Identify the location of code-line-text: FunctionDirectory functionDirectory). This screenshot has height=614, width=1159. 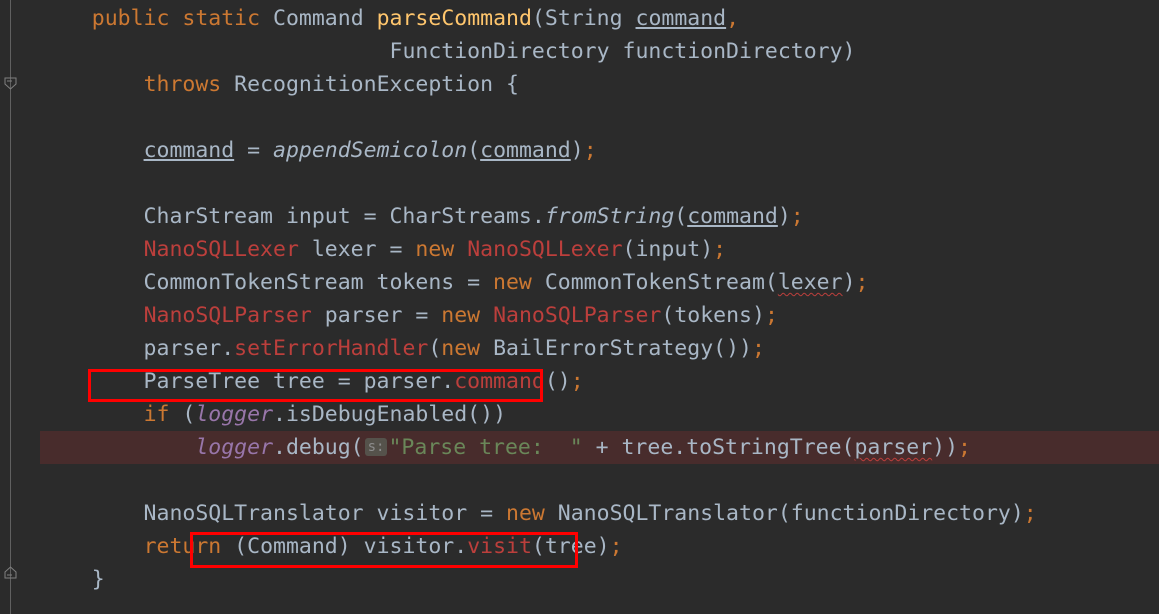
(428, 51).